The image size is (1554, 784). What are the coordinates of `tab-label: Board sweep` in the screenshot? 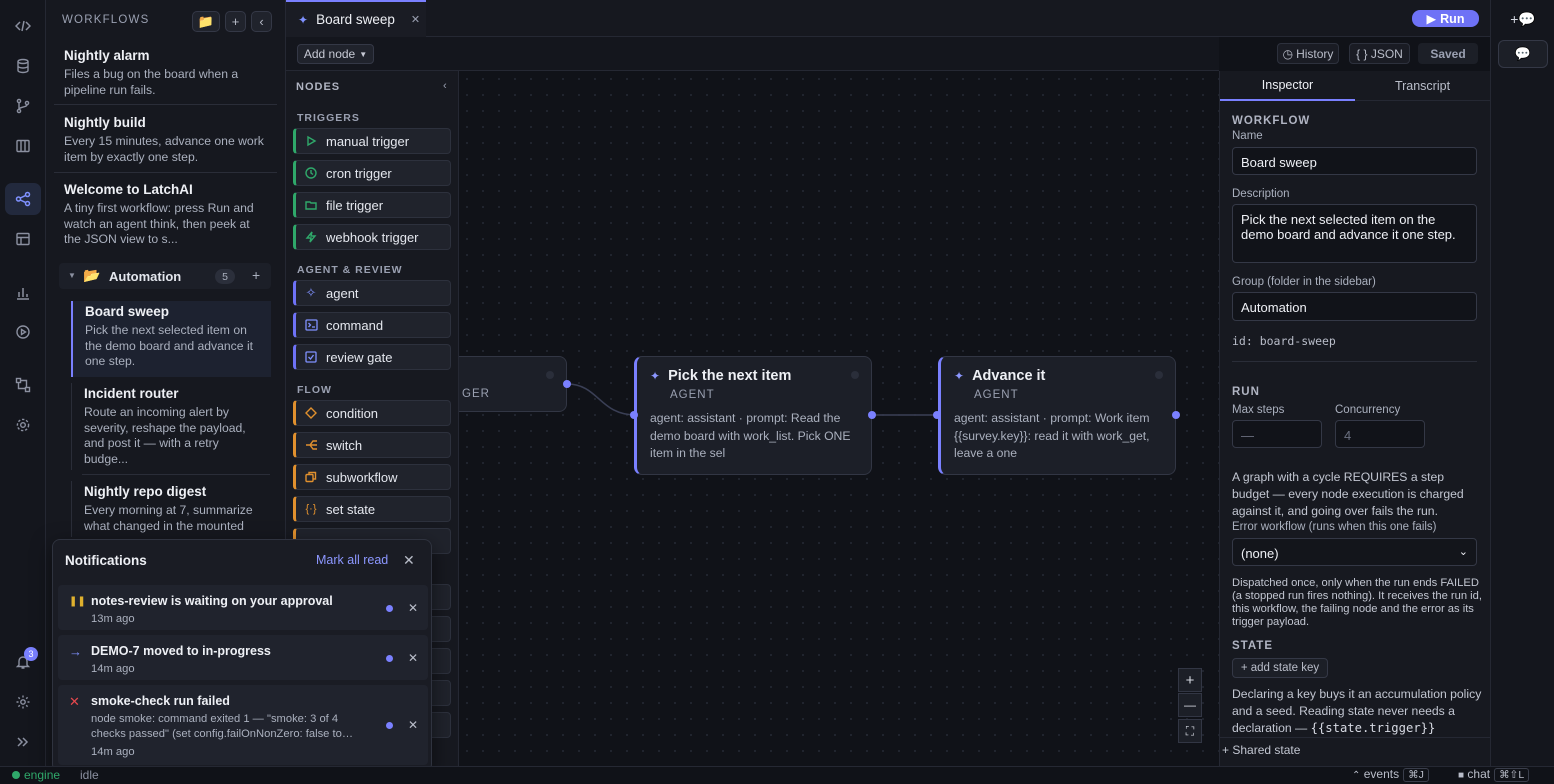 It's located at (355, 19).